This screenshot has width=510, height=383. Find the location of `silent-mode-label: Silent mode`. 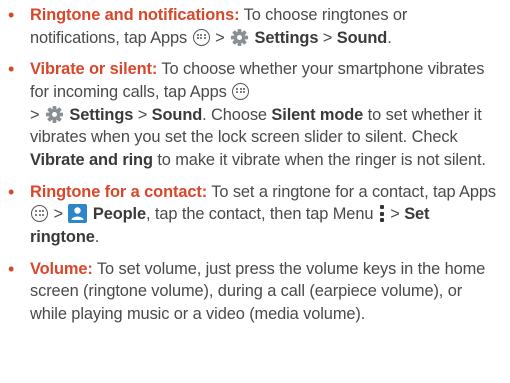

silent-mode-label: Silent mode is located at coordinates (317, 114).